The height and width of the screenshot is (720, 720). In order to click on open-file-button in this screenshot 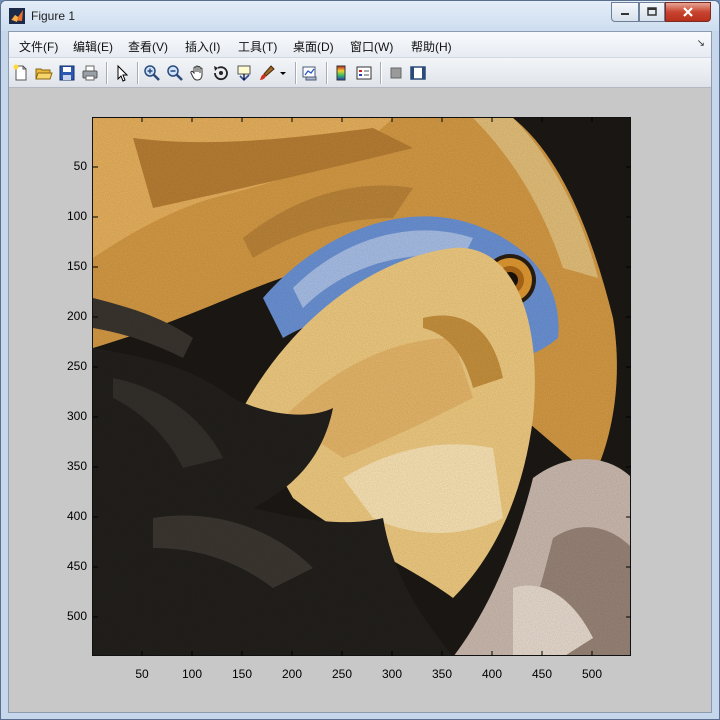, I will do `click(44, 73)`.